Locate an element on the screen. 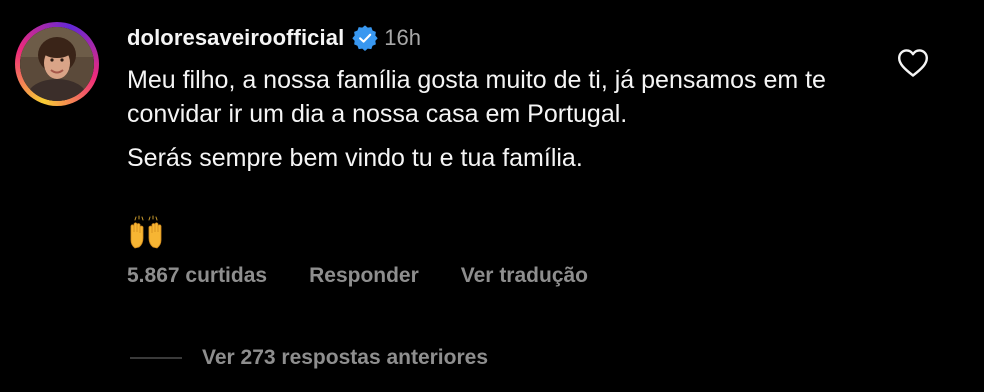  username-link: doloresaveiroofficial is located at coordinates (235, 38).